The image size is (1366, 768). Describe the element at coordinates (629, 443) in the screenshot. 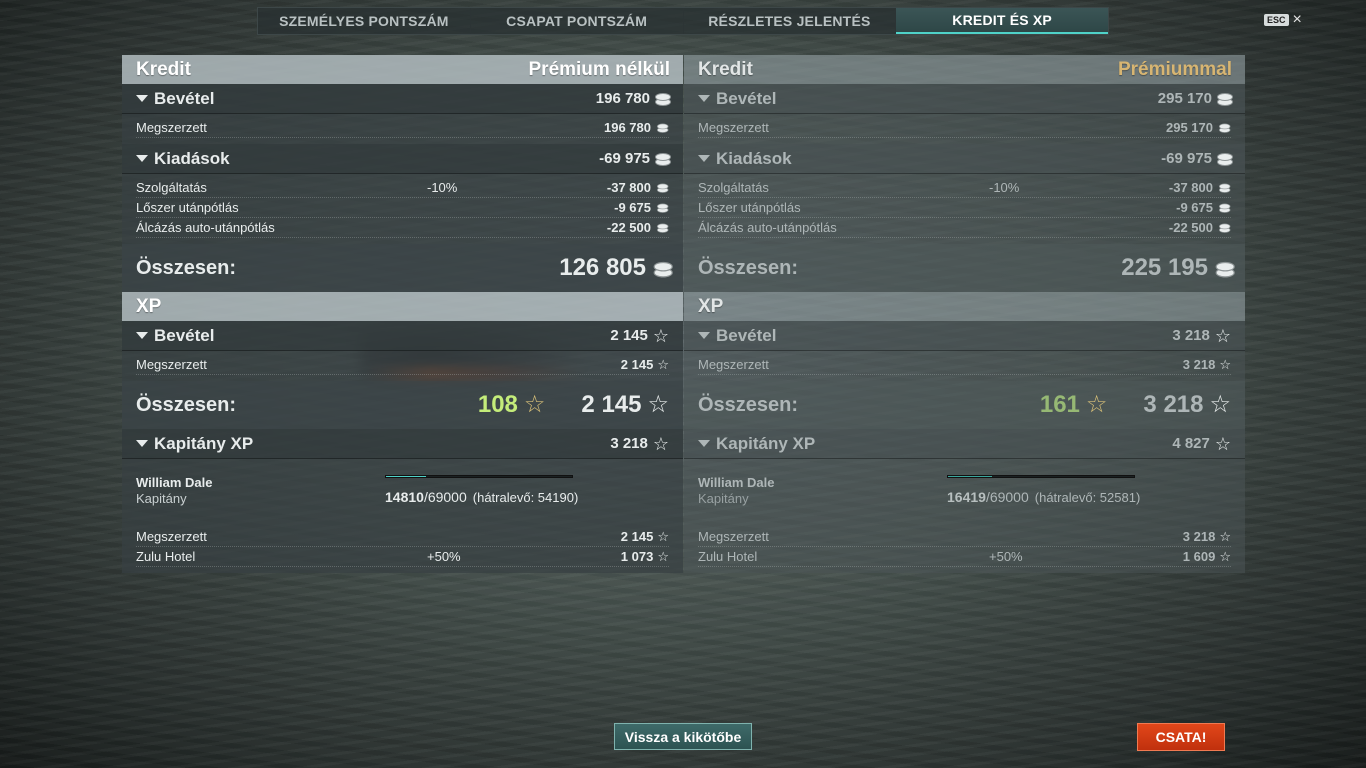

I see `captain-xp-total: 3 218` at that location.